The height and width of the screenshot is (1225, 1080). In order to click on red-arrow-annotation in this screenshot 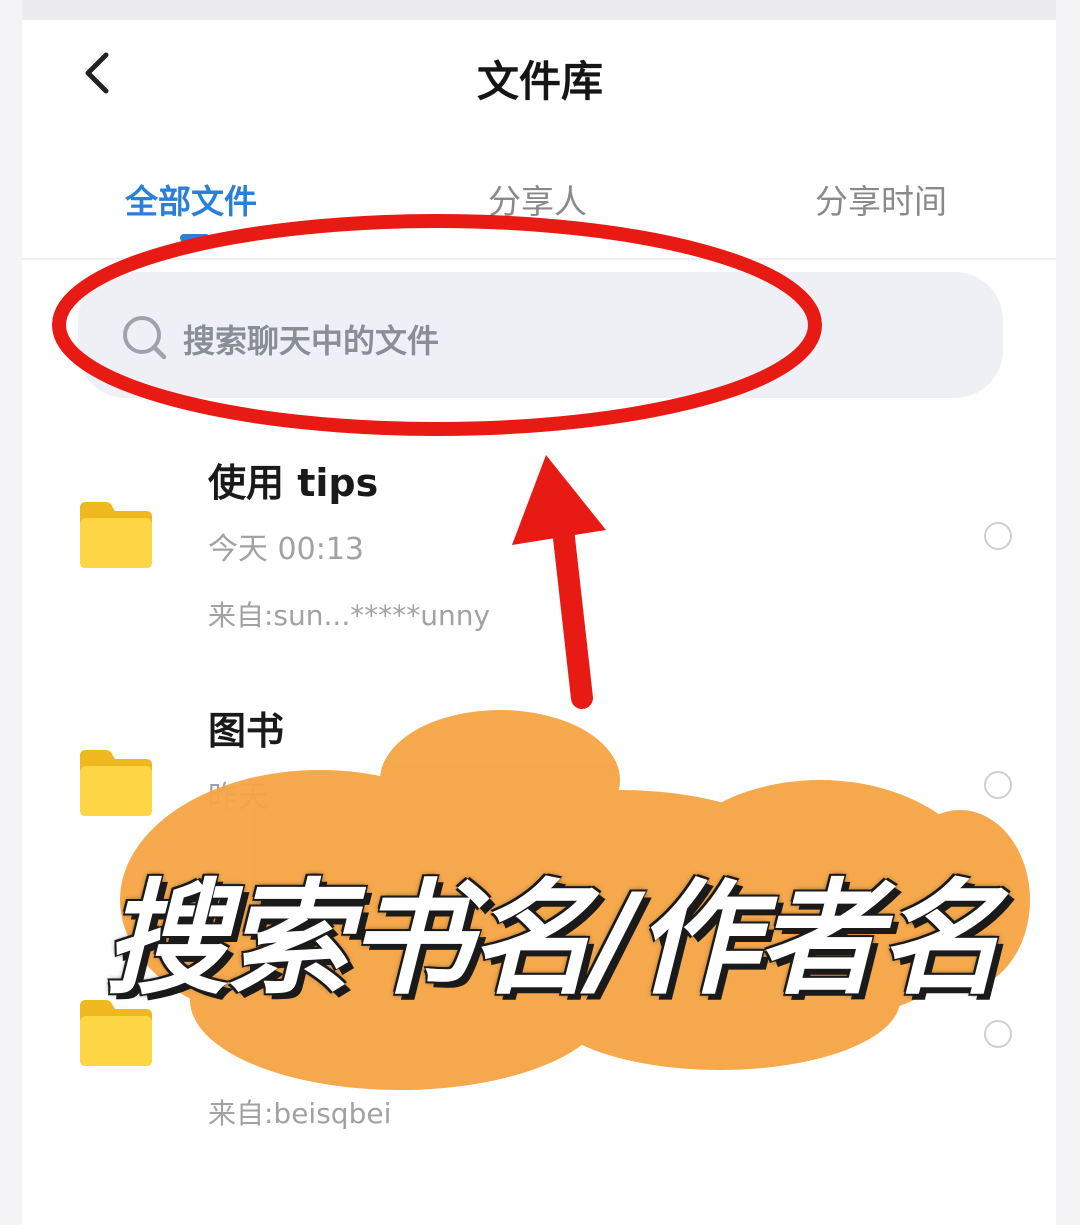, I will do `click(559, 582)`.